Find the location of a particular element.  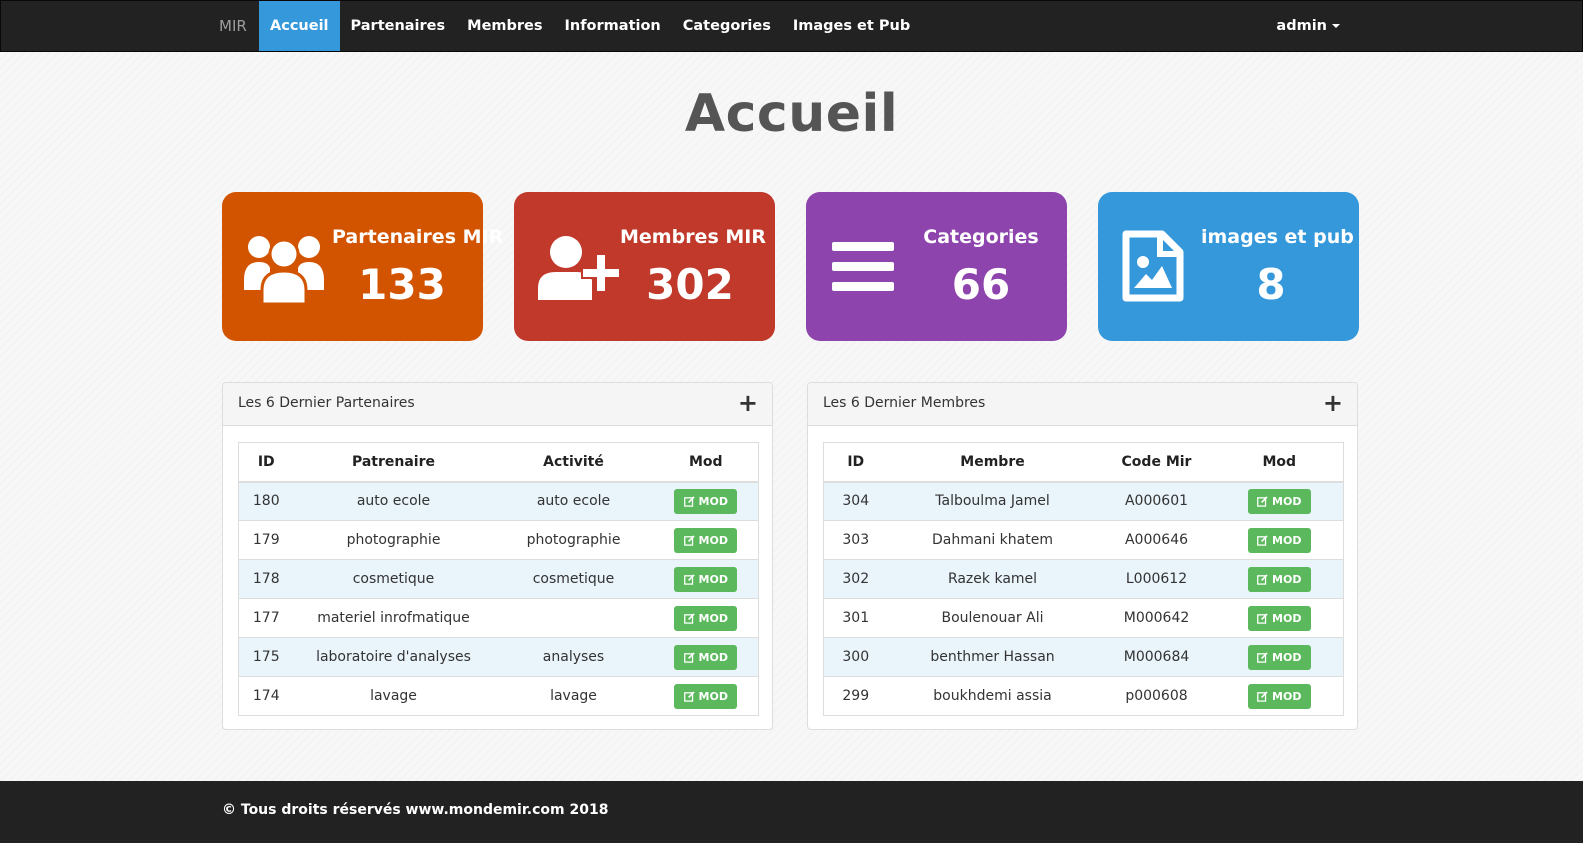

cell-id: 177 is located at coordinates (266, 618).